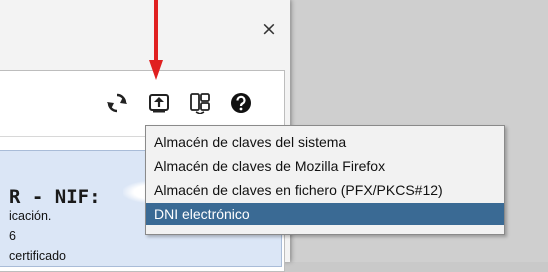  I want to click on arrow-annotation-icon, so click(156, 40).